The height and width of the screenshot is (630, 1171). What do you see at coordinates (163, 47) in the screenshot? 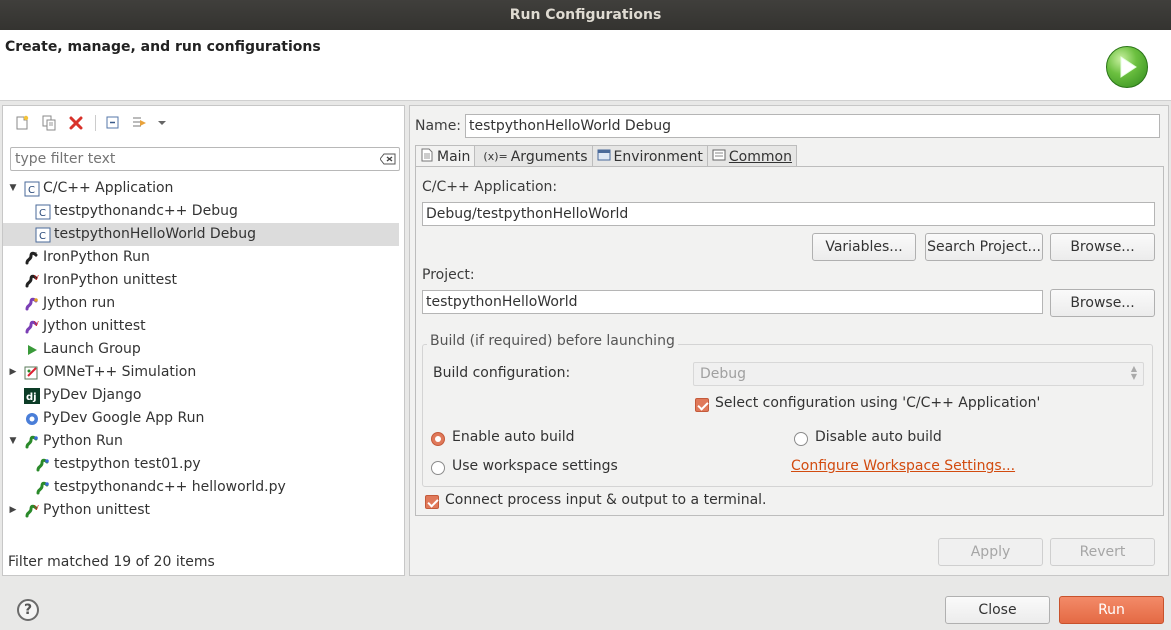
I see `dialog-header-title: Create, manage, and run configurations` at bounding box center [163, 47].